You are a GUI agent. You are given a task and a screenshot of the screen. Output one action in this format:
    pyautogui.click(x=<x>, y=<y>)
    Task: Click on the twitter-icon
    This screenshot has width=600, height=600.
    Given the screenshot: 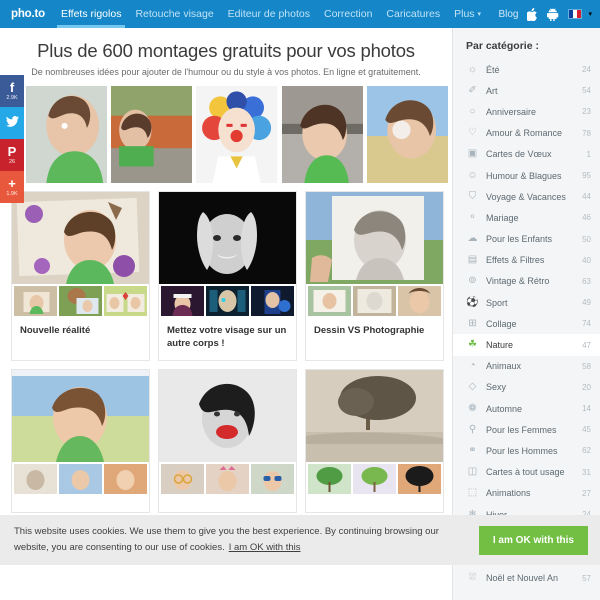 What is the action you would take?
    pyautogui.click(x=12, y=122)
    